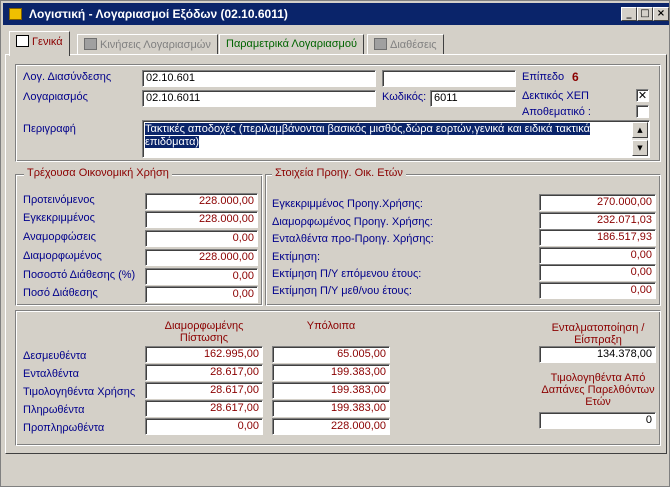 The image size is (670, 487). I want to click on allocations-icon, so click(380, 44).